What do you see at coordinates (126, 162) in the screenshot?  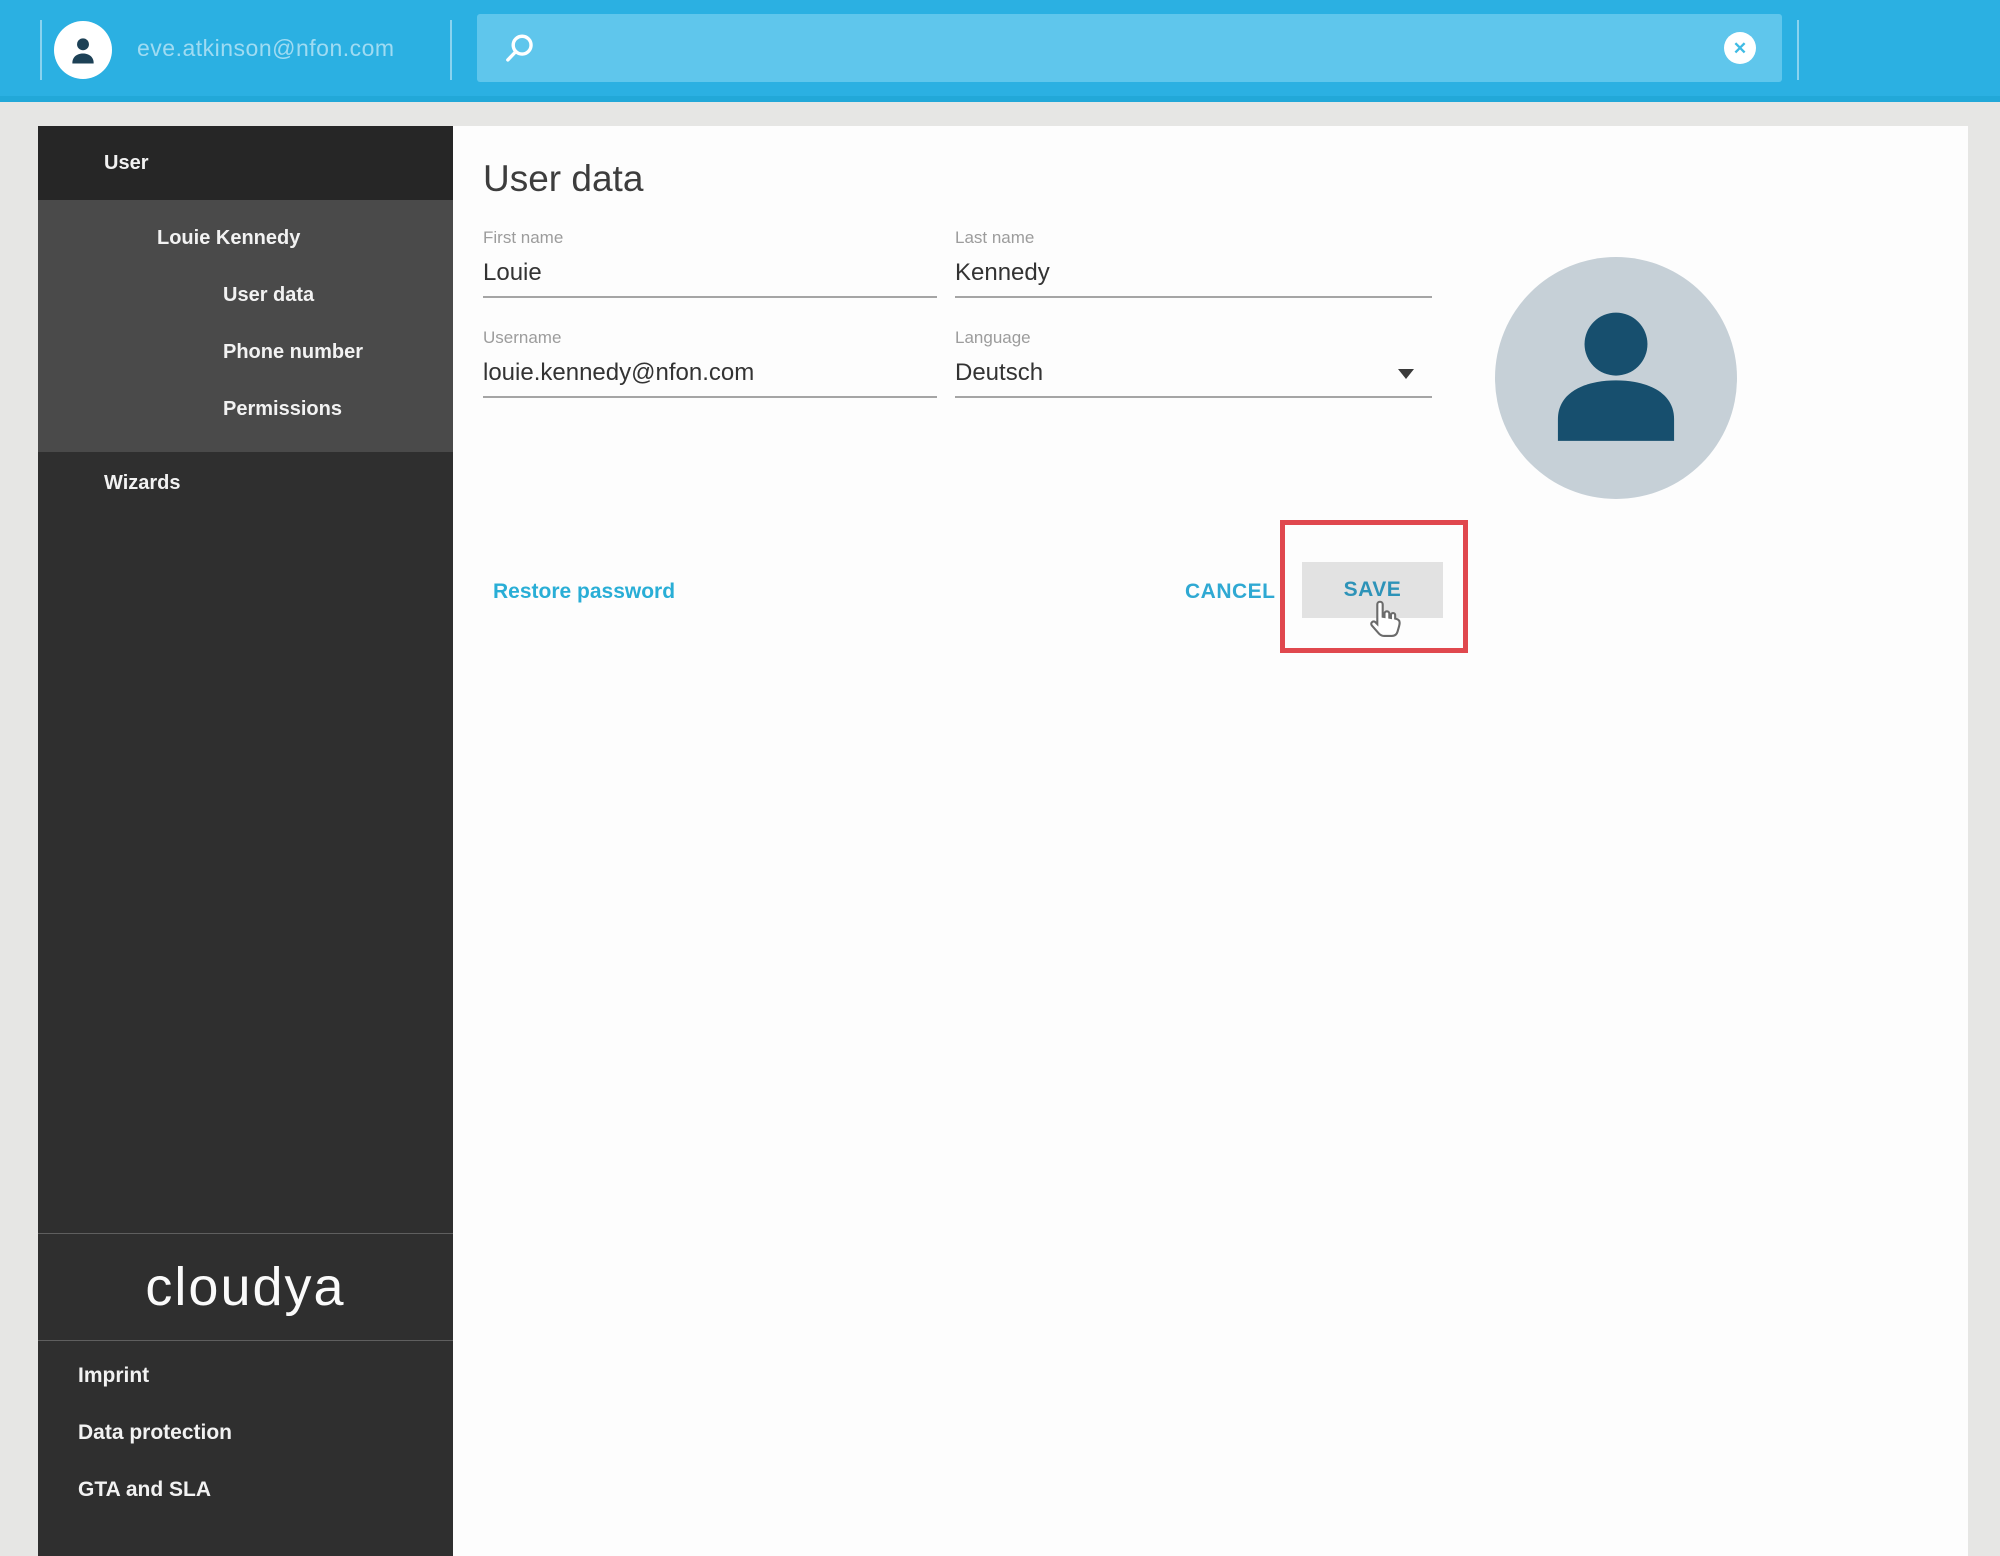 I see `sidebar-item-label: User` at bounding box center [126, 162].